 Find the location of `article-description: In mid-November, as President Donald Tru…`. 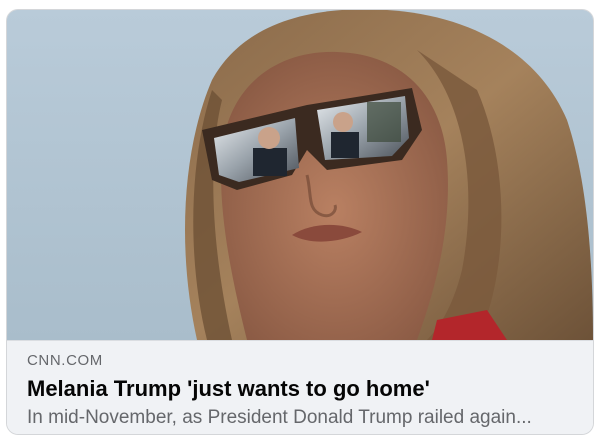

article-description: In mid-November, as President Donald Tru… is located at coordinates (279, 417).